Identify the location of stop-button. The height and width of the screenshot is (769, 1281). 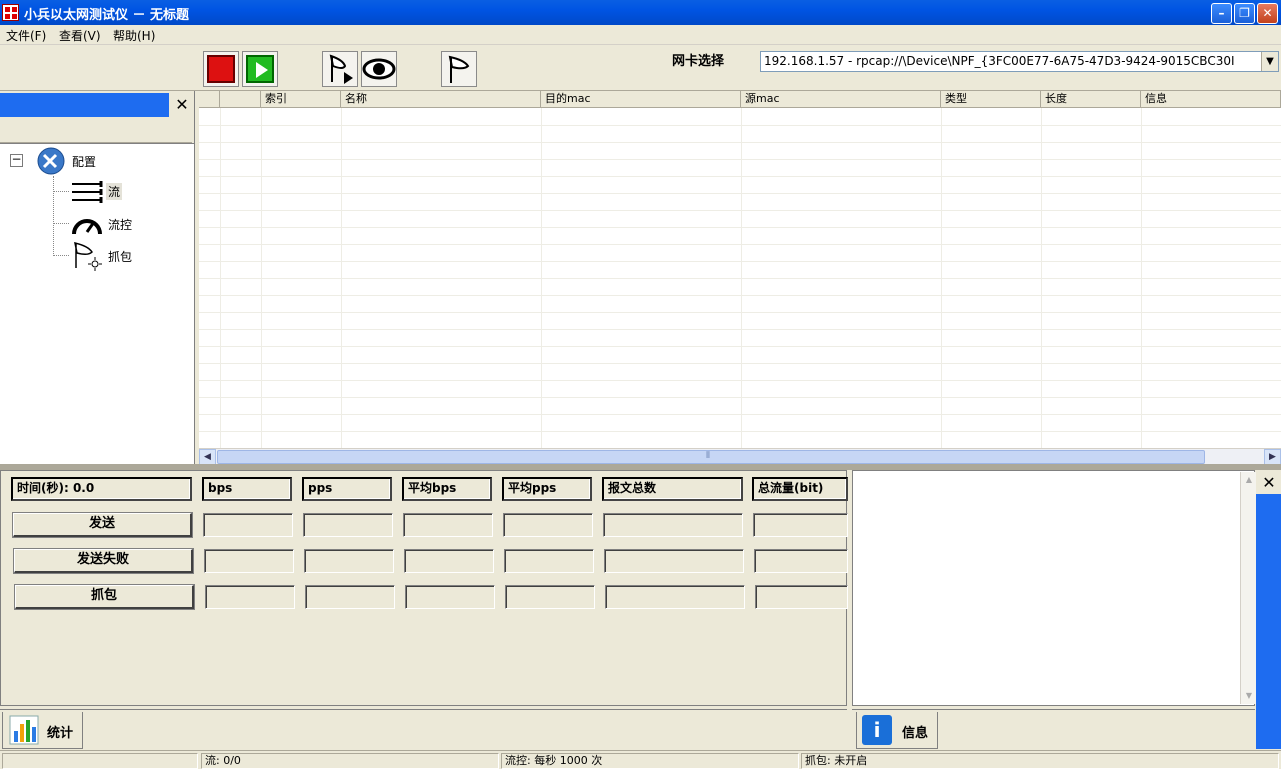
(221, 69).